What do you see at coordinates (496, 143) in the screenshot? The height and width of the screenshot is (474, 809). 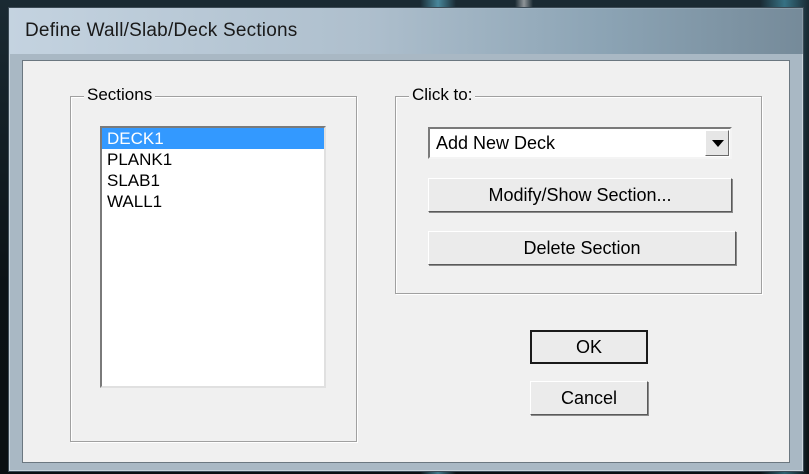 I see `dropdown-selected-value: Add New Deck` at bounding box center [496, 143].